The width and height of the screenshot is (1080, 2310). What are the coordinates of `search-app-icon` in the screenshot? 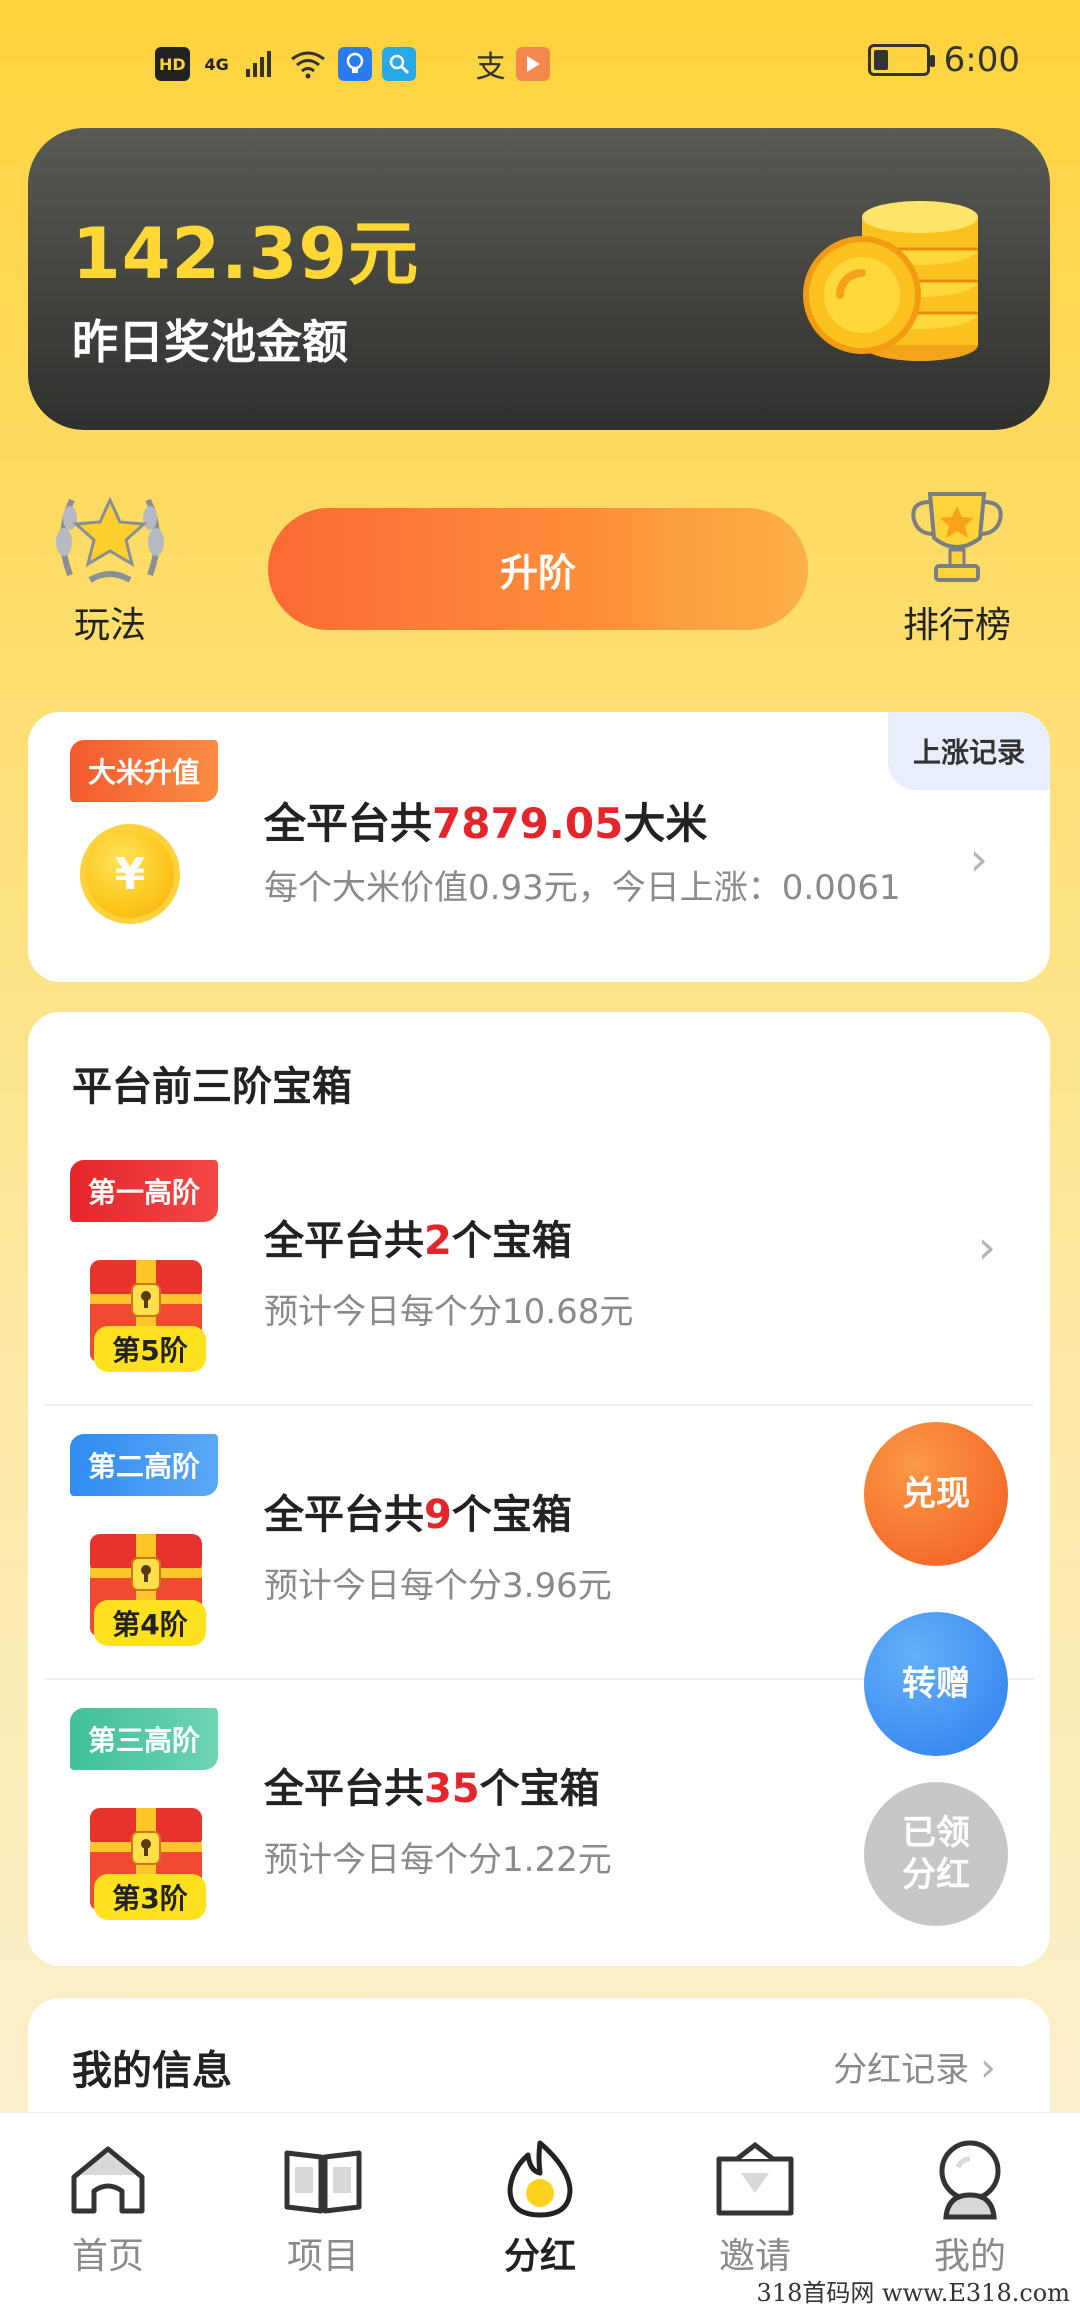 It's located at (398, 64).